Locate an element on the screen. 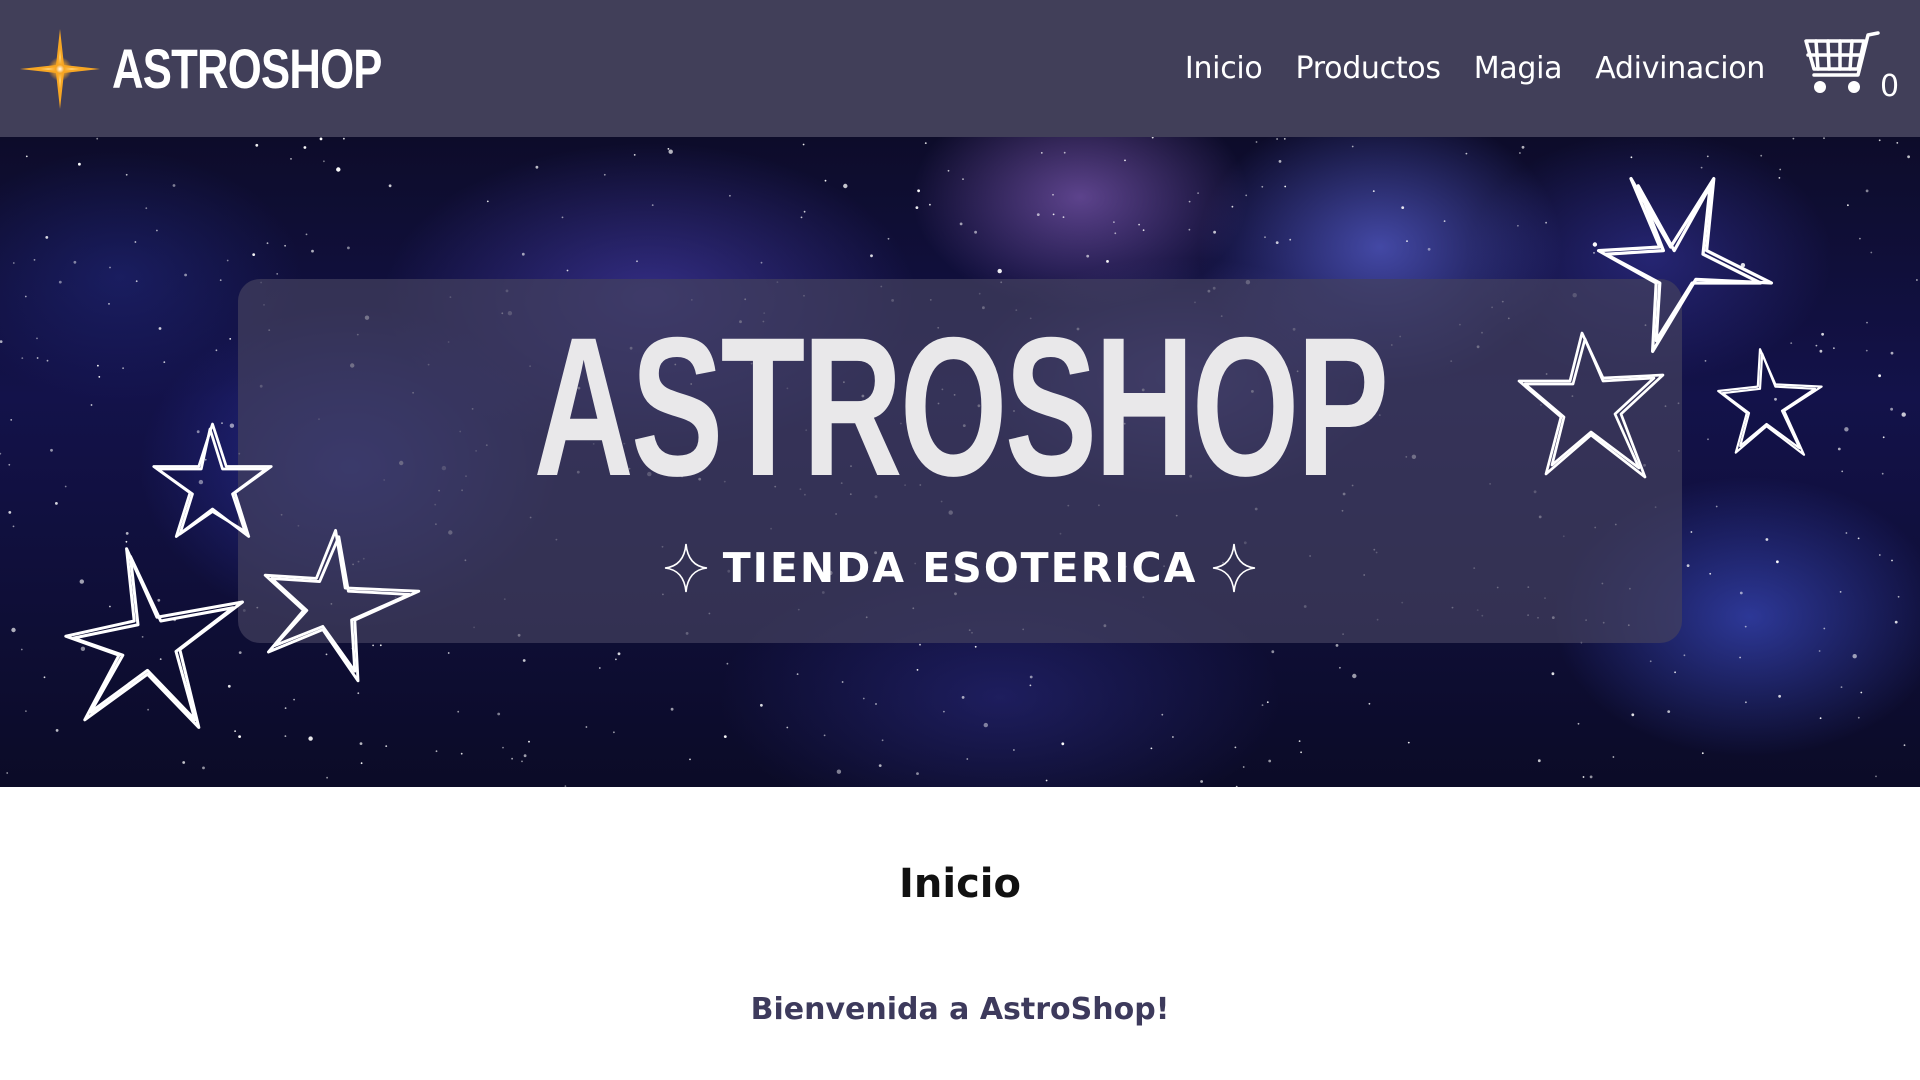 This screenshot has width=1920, height=1080. doodle-star-icon is located at coordinates (1770, 402).